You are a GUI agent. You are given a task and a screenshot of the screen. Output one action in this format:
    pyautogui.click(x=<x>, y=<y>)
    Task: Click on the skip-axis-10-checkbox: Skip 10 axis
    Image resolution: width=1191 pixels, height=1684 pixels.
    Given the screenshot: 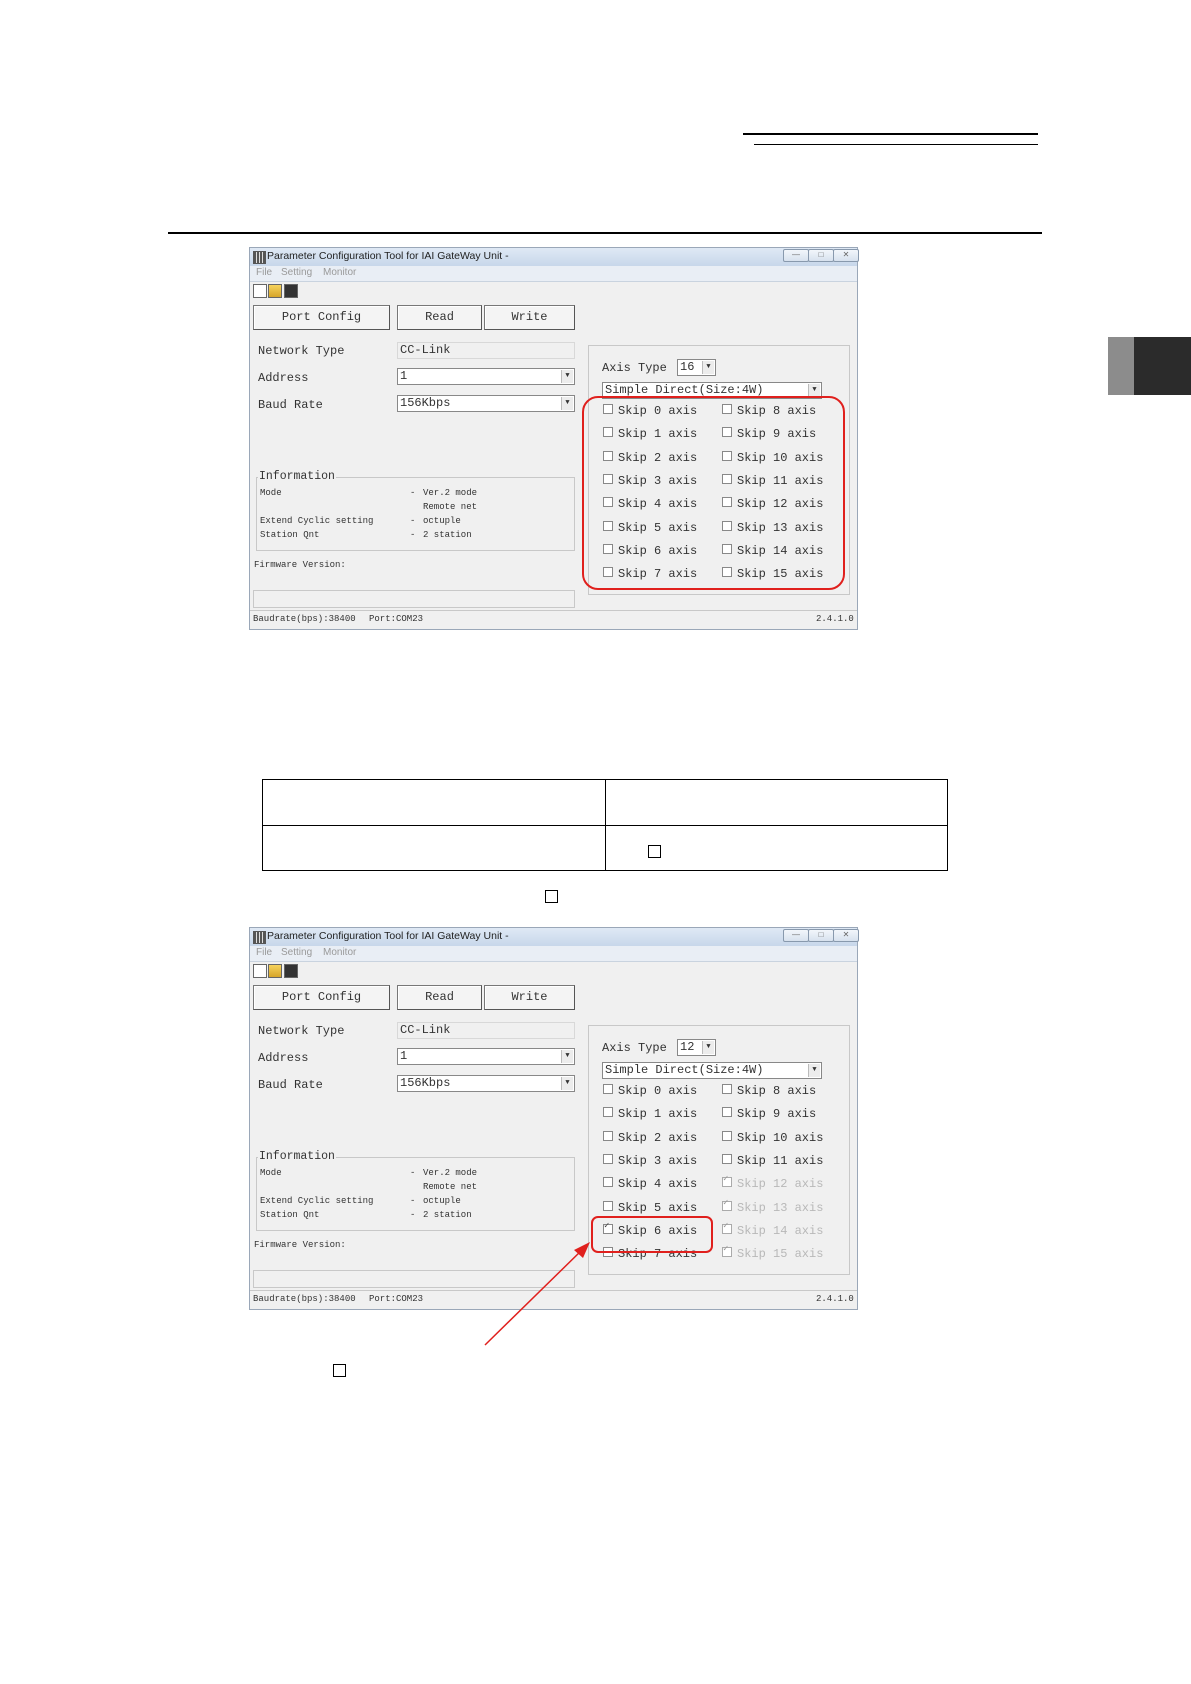 What is the action you would take?
    pyautogui.click(x=773, y=1137)
    